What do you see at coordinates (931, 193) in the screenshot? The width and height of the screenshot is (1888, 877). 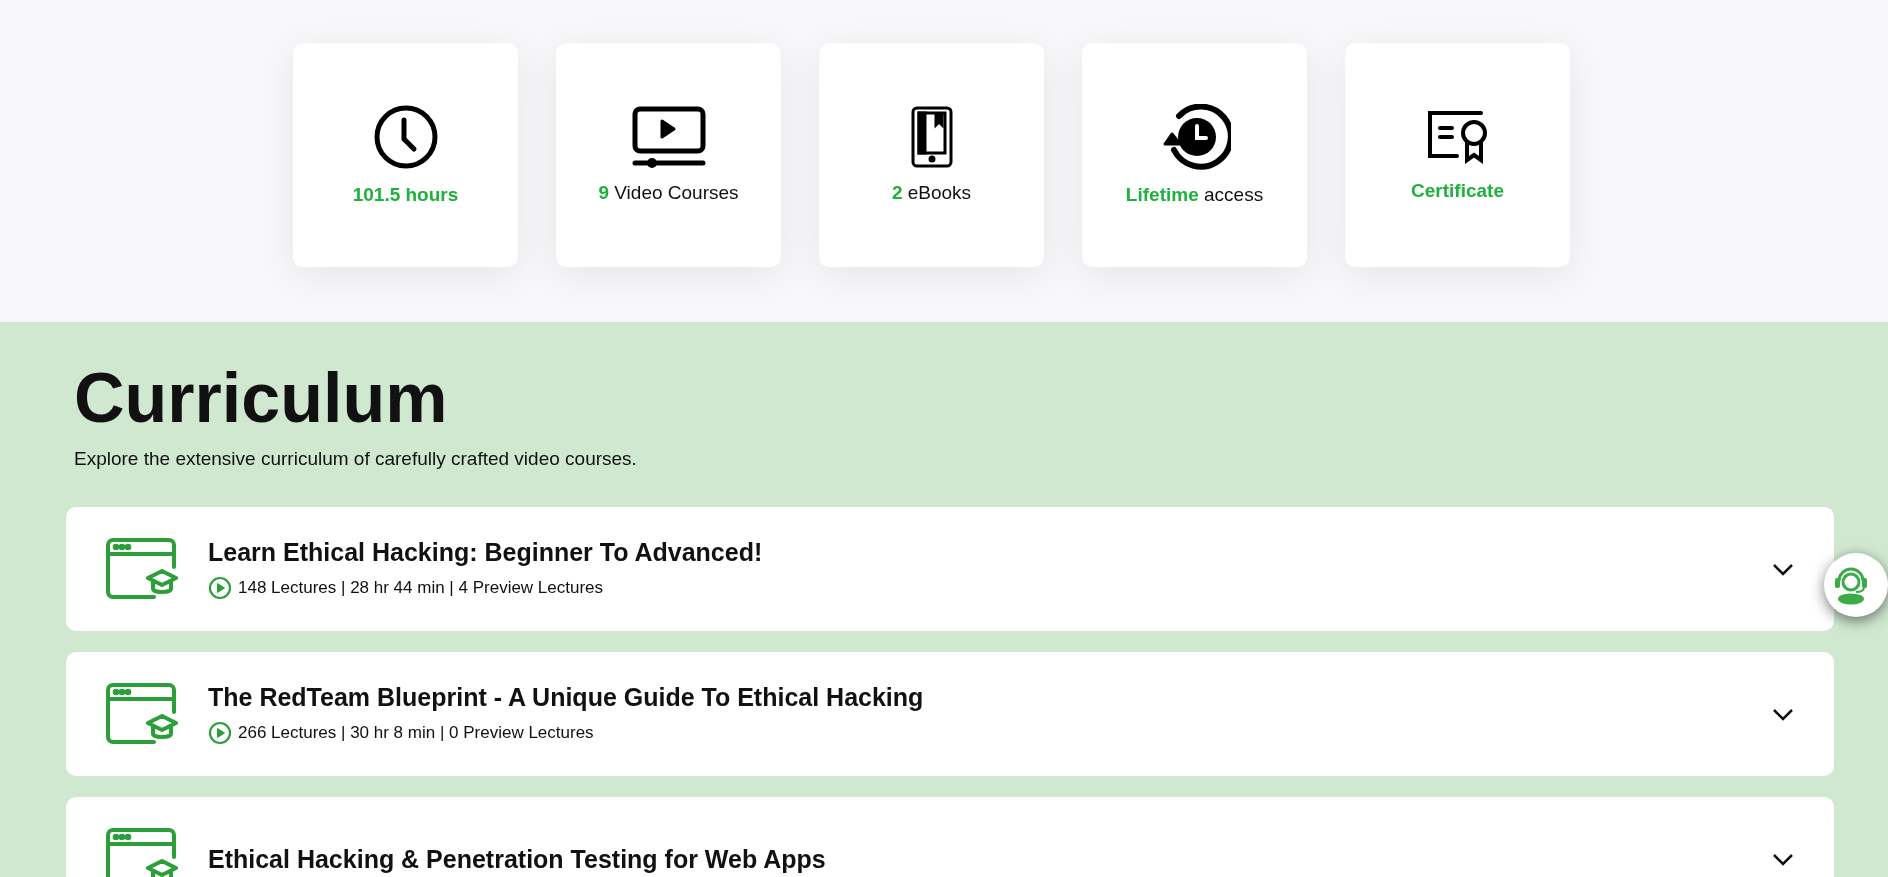 I see `feature-label: 2 eBooks` at bounding box center [931, 193].